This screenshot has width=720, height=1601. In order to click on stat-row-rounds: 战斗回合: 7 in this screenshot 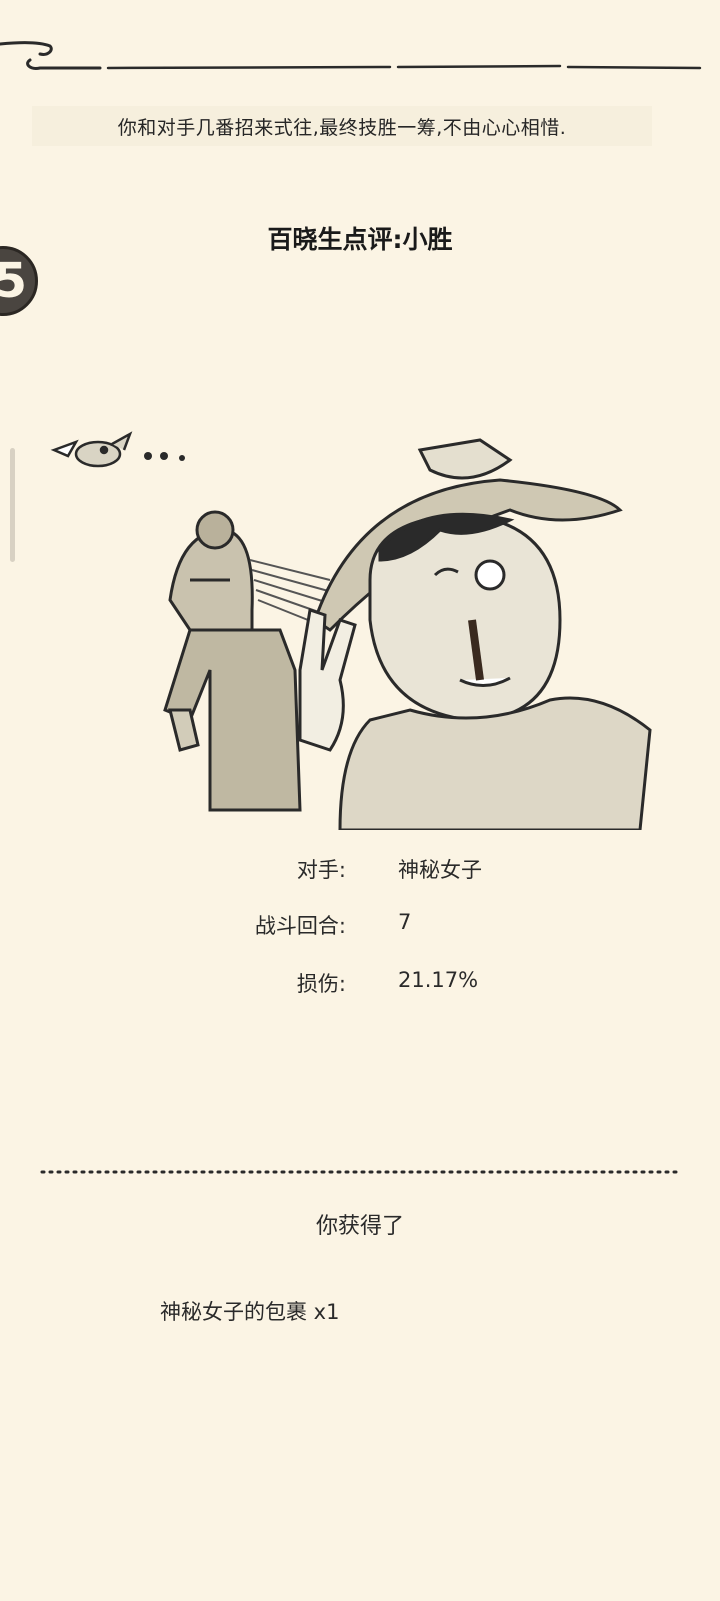, I will do `click(360, 930)`.